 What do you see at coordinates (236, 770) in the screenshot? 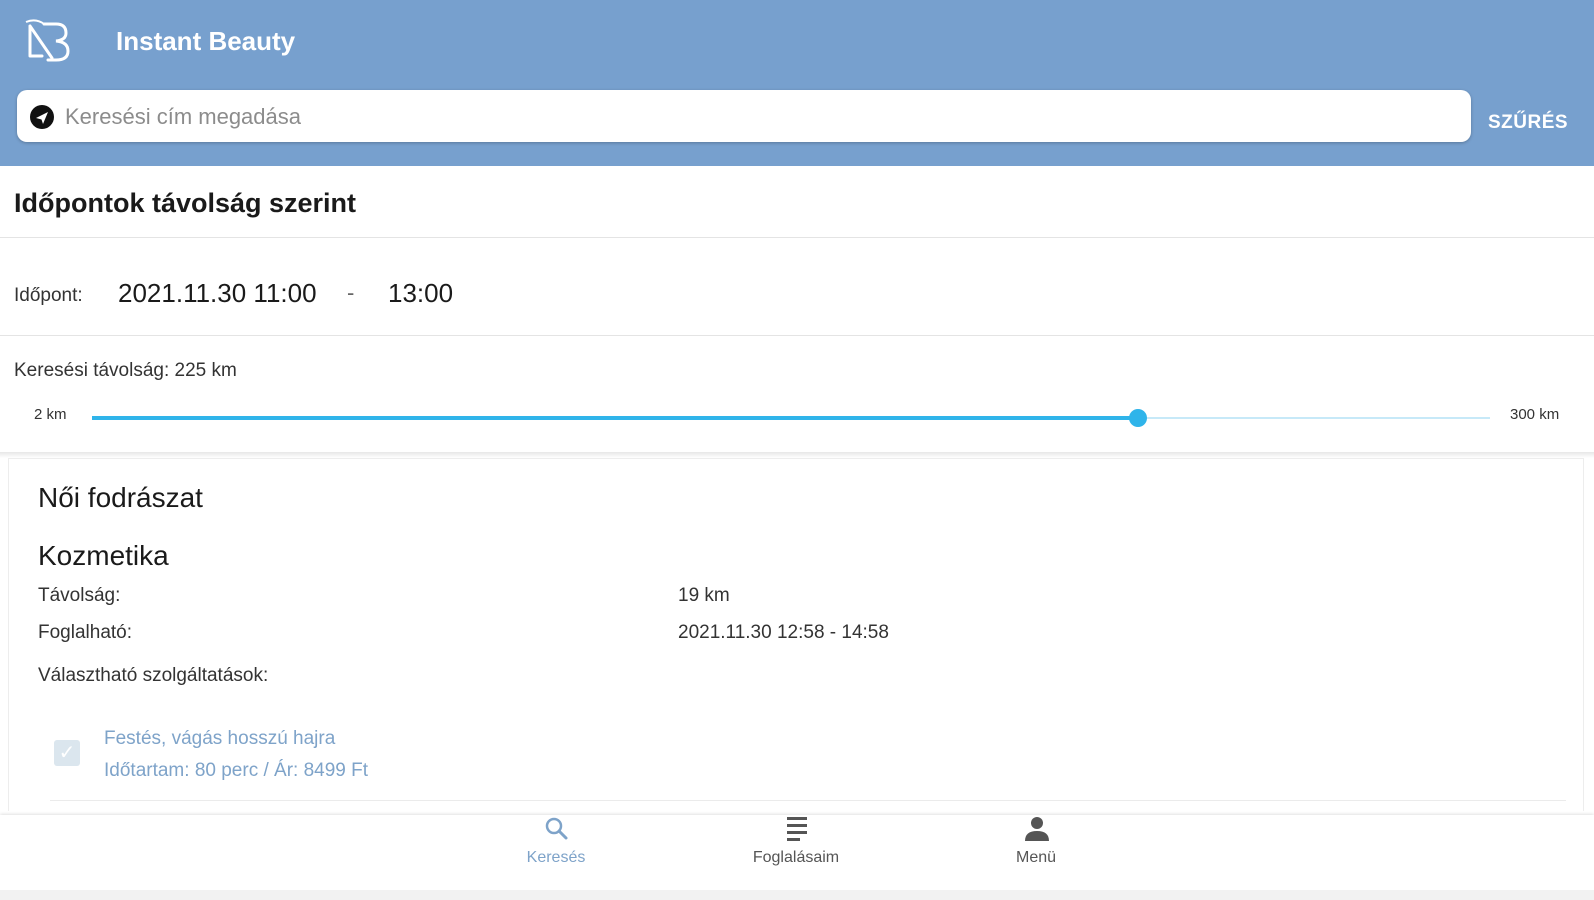
I see `service-detail: Időtartam: 80 perc / Ár: 8499 Ft` at bounding box center [236, 770].